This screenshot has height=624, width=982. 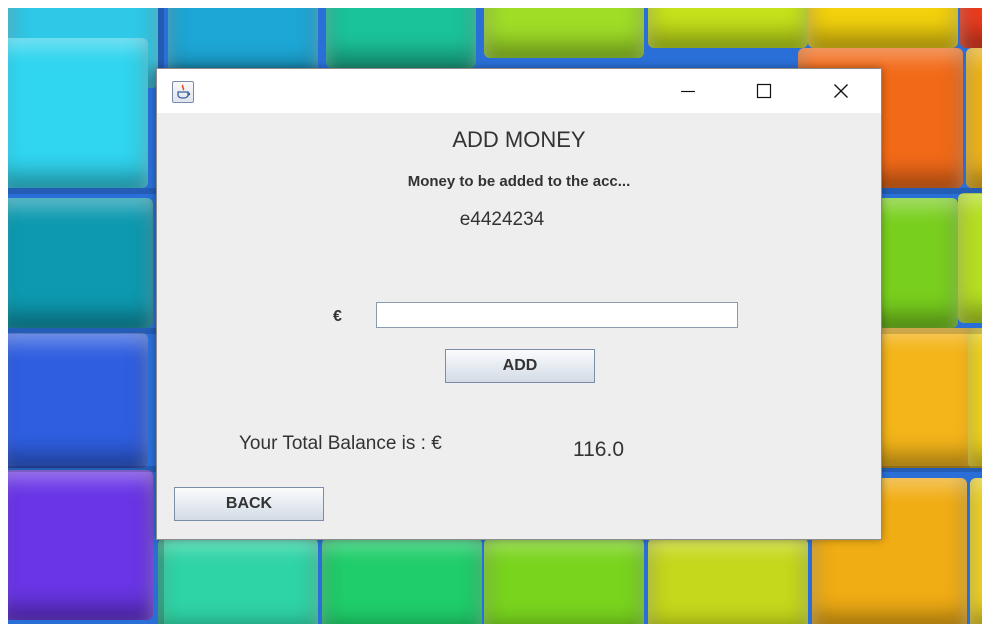 What do you see at coordinates (249, 504) in the screenshot?
I see `back-button: BACK` at bounding box center [249, 504].